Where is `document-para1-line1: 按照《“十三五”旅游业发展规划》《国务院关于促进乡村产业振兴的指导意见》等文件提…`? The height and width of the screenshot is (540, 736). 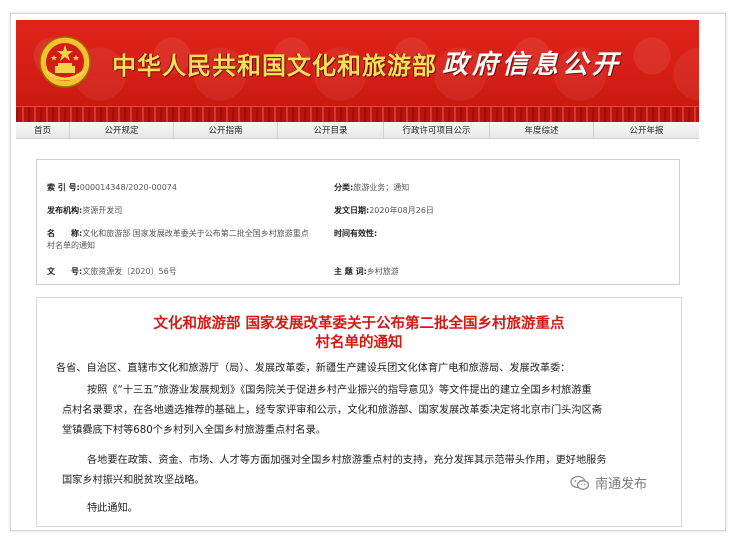
document-para1-line1: 按照《“十三五”旅游业发展规划》《国务院关于促进乡村产业振兴的指导意见》等文件提… is located at coordinates (339, 390).